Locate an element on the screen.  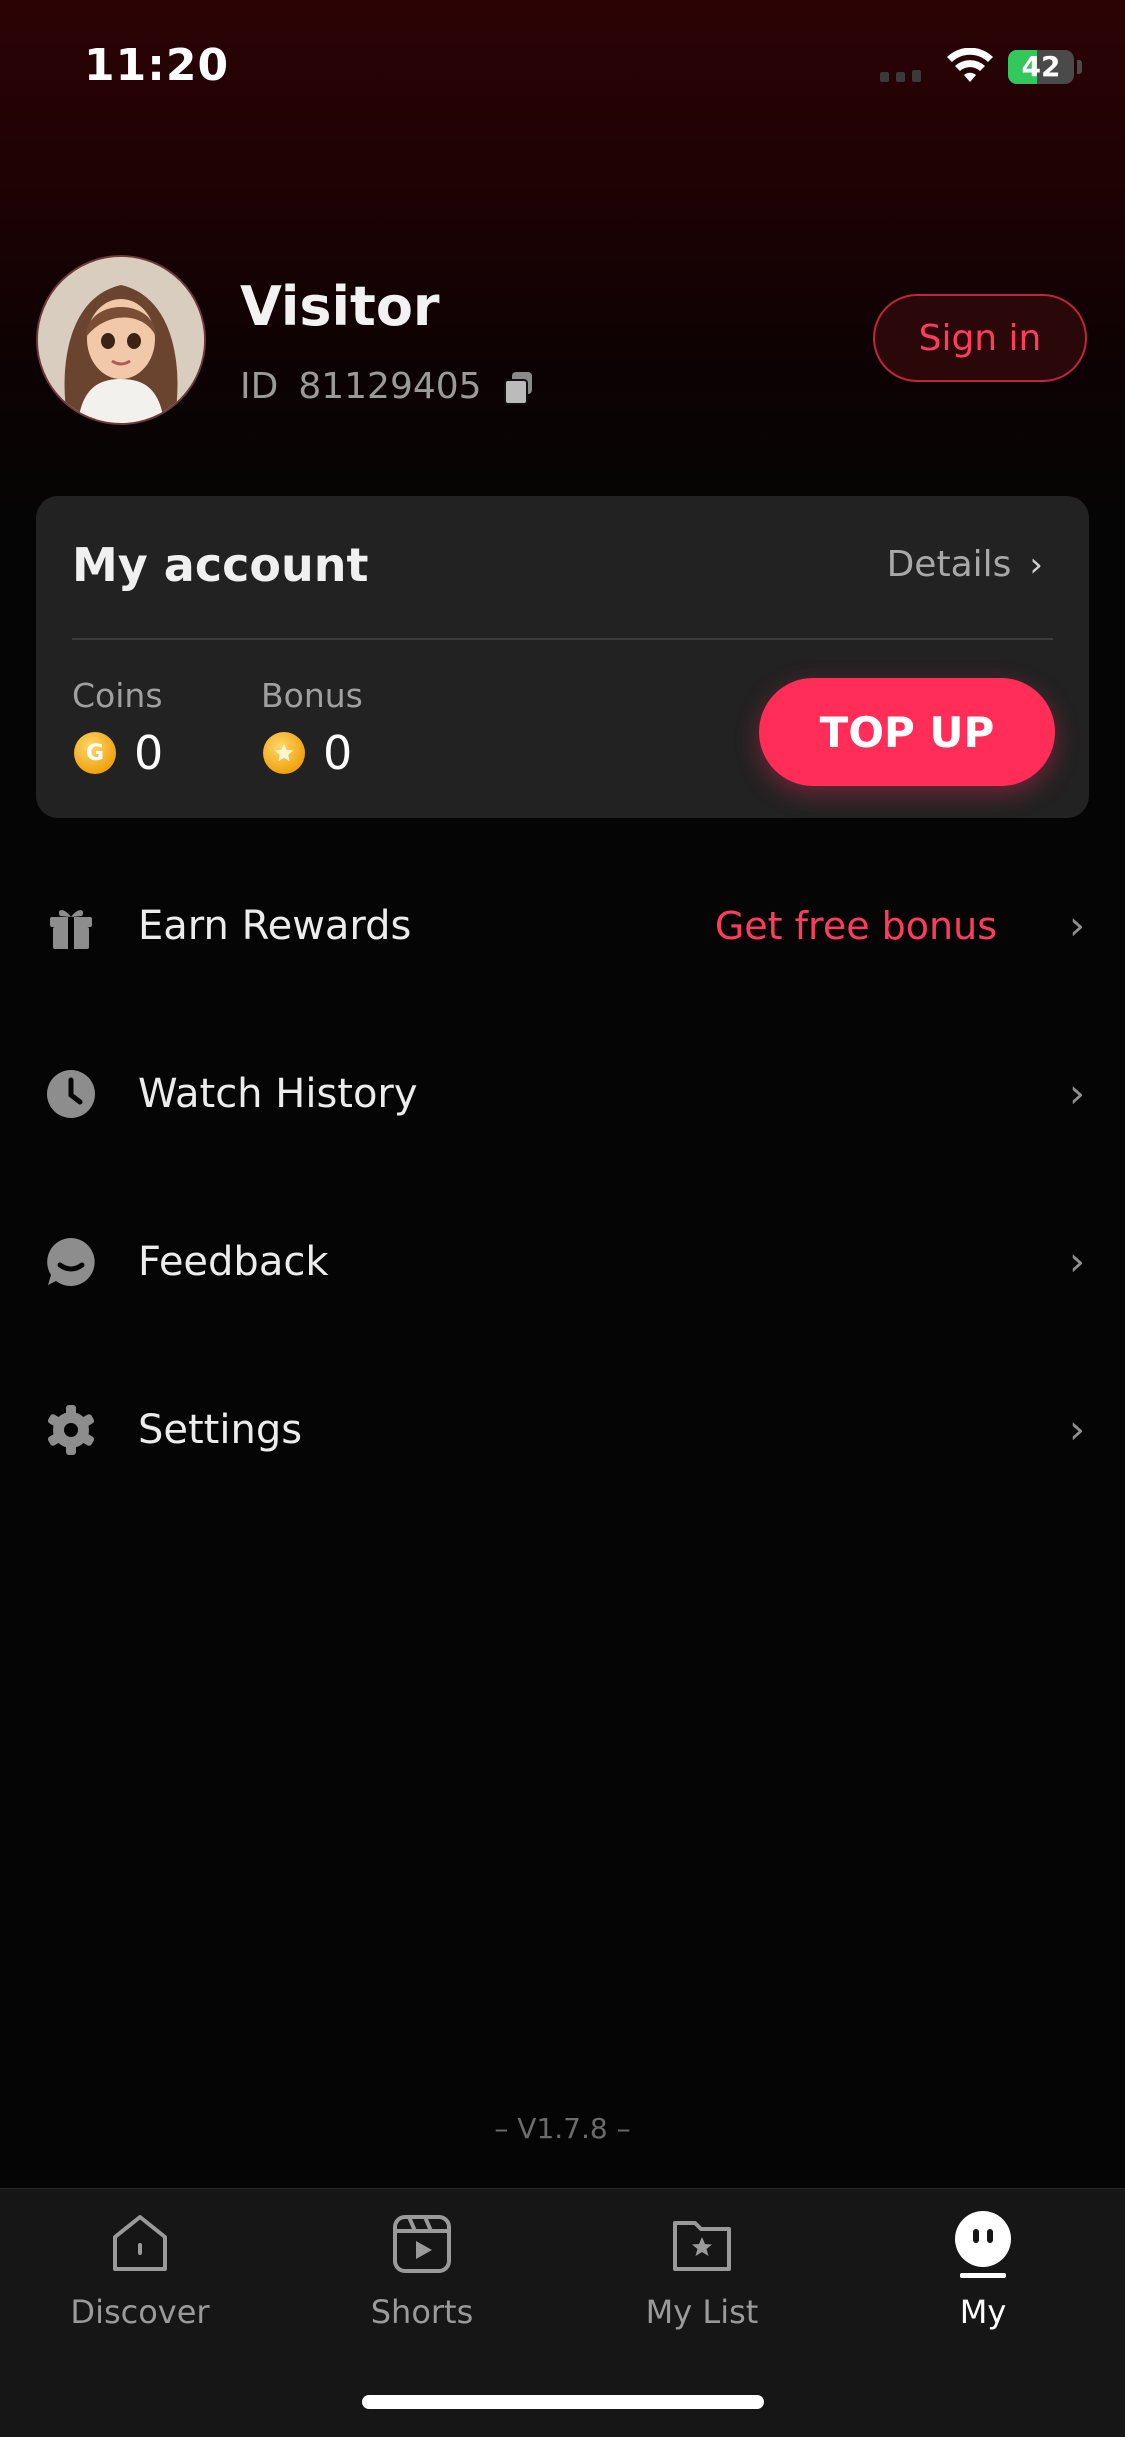
play-clapper-icon is located at coordinates (422, 2244).